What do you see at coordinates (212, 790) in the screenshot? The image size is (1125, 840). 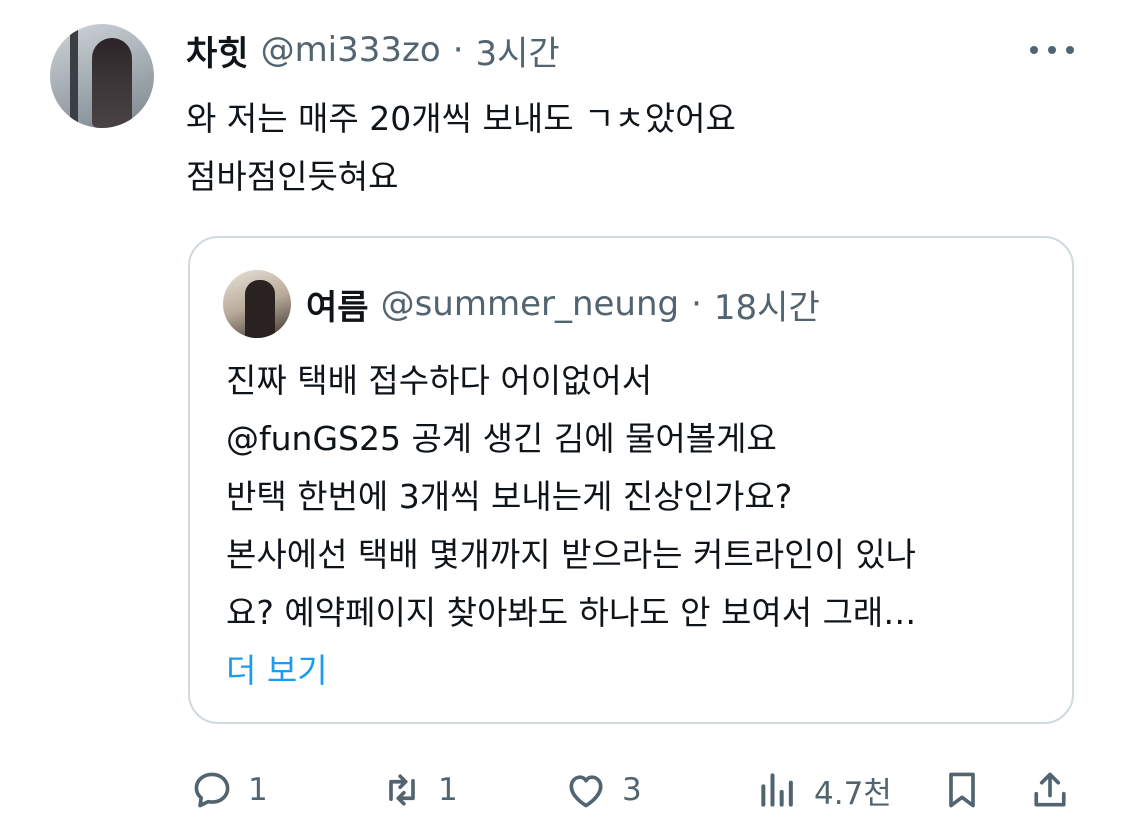 I see `reply-icon` at bounding box center [212, 790].